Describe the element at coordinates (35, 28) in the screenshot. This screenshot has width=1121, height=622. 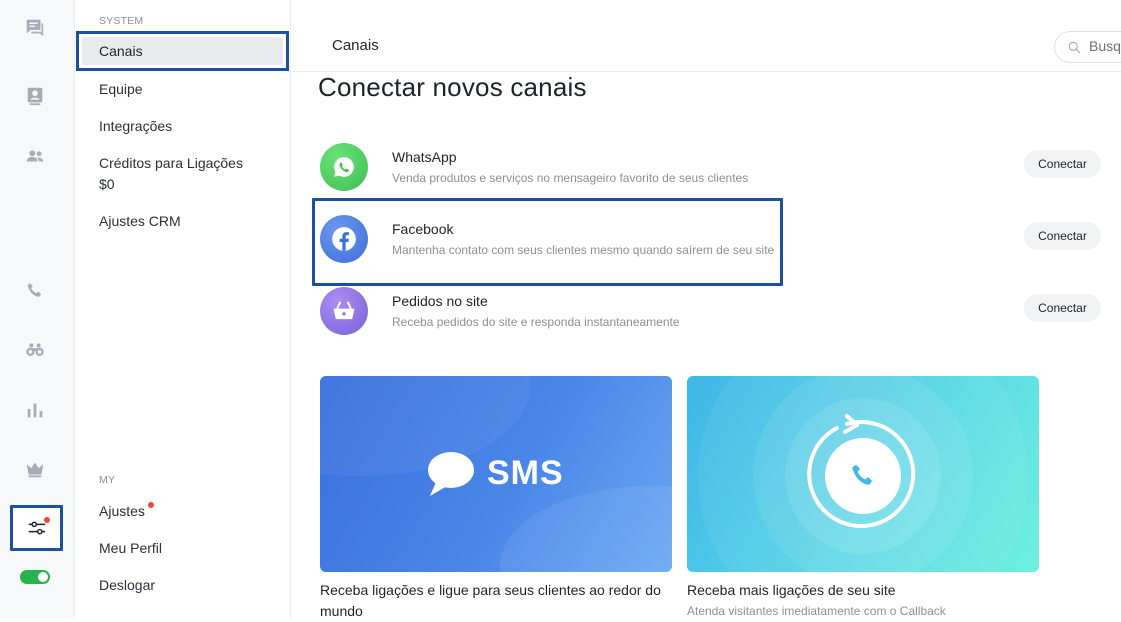
I see `chat-icon` at that location.